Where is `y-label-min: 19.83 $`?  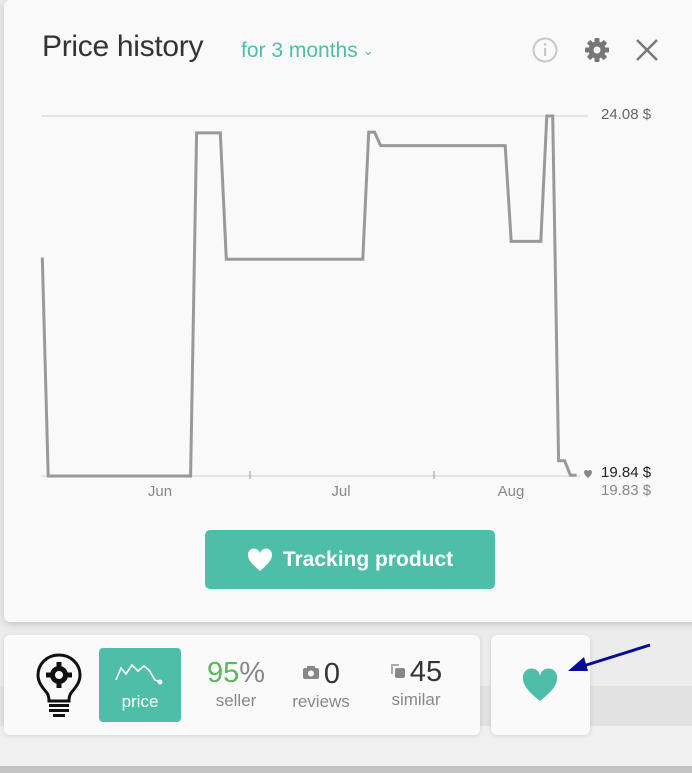
y-label-min: 19.83 $ is located at coordinates (626, 490).